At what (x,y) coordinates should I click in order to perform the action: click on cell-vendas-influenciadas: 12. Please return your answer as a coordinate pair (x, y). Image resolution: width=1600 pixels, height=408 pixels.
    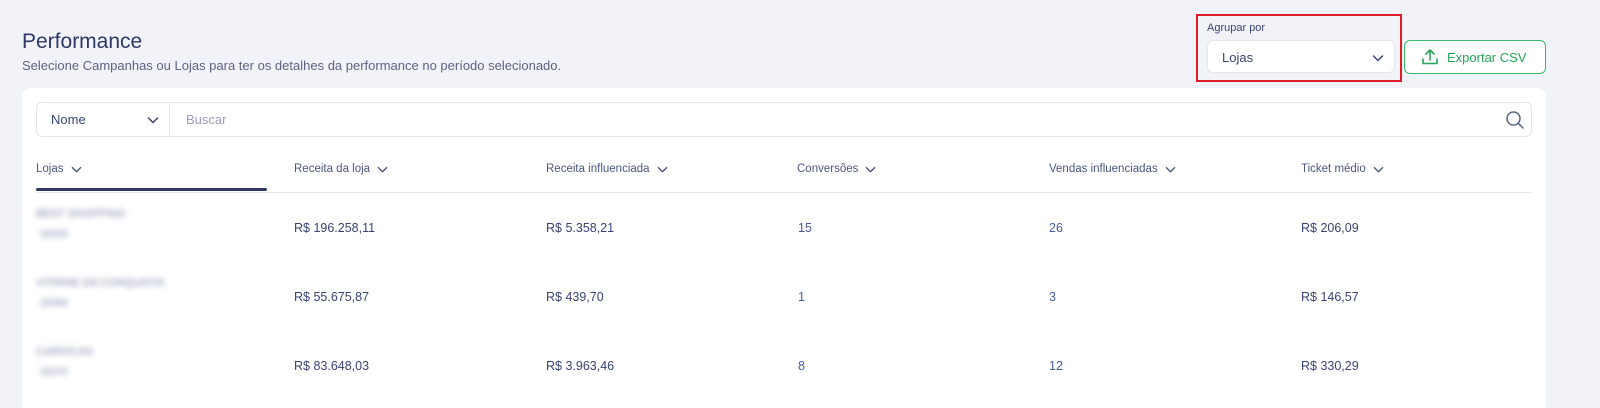
    Looking at the image, I should click on (1056, 366).